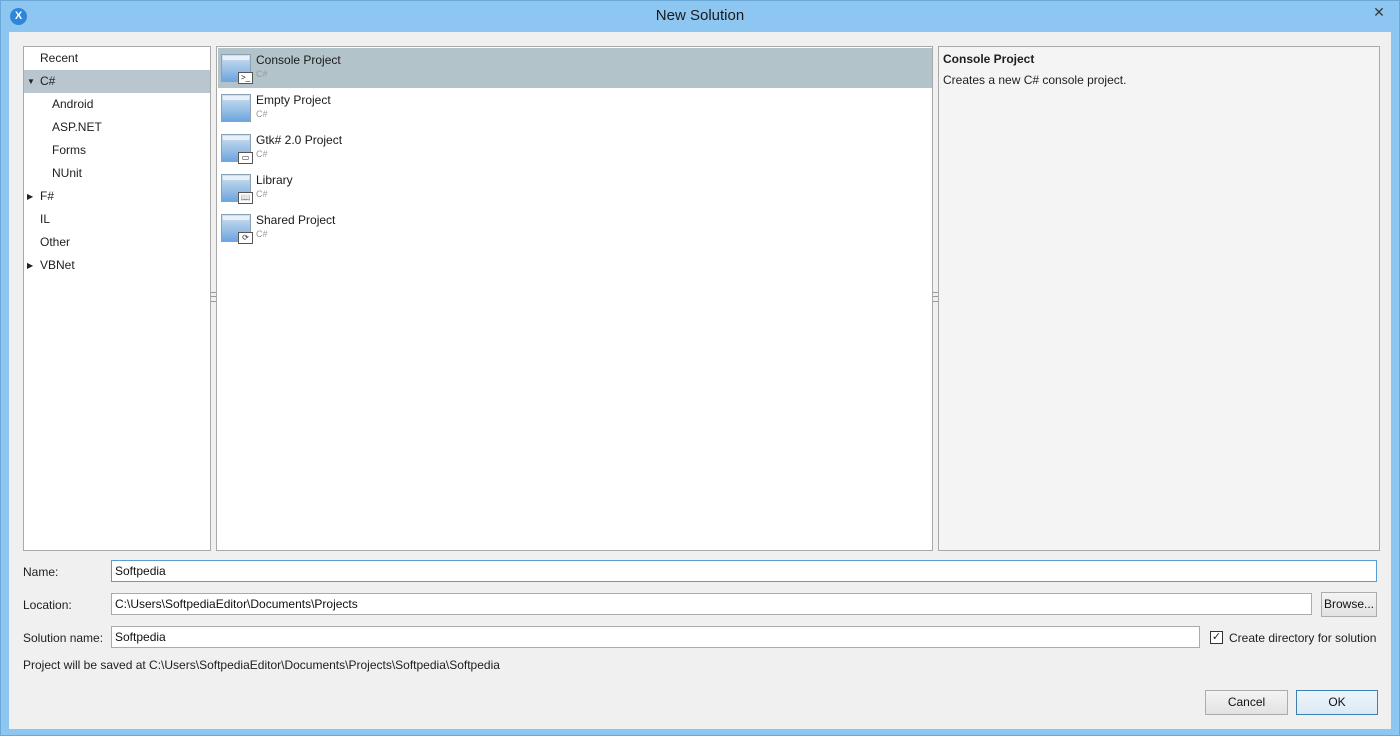 This screenshot has height=736, width=1400. Describe the element at coordinates (59, 58) in the screenshot. I see `category-label: Recent` at that location.